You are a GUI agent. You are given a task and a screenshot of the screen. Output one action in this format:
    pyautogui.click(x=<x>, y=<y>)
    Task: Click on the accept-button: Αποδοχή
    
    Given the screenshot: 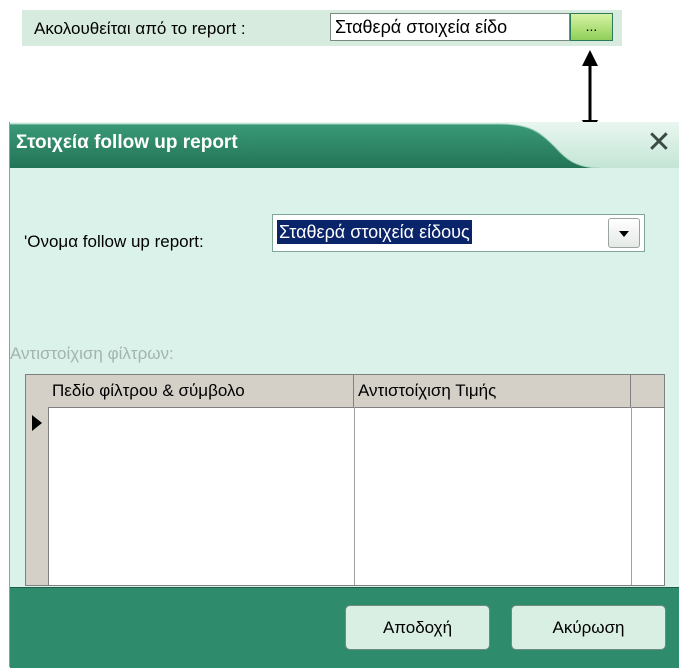 What is the action you would take?
    pyautogui.click(x=417, y=627)
    